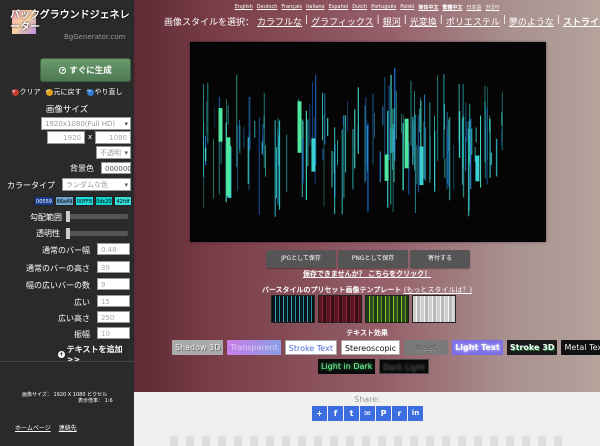  Describe the element at coordinates (84, 201) in the screenshot. I see `color-swatch: 00FF8` at that location.